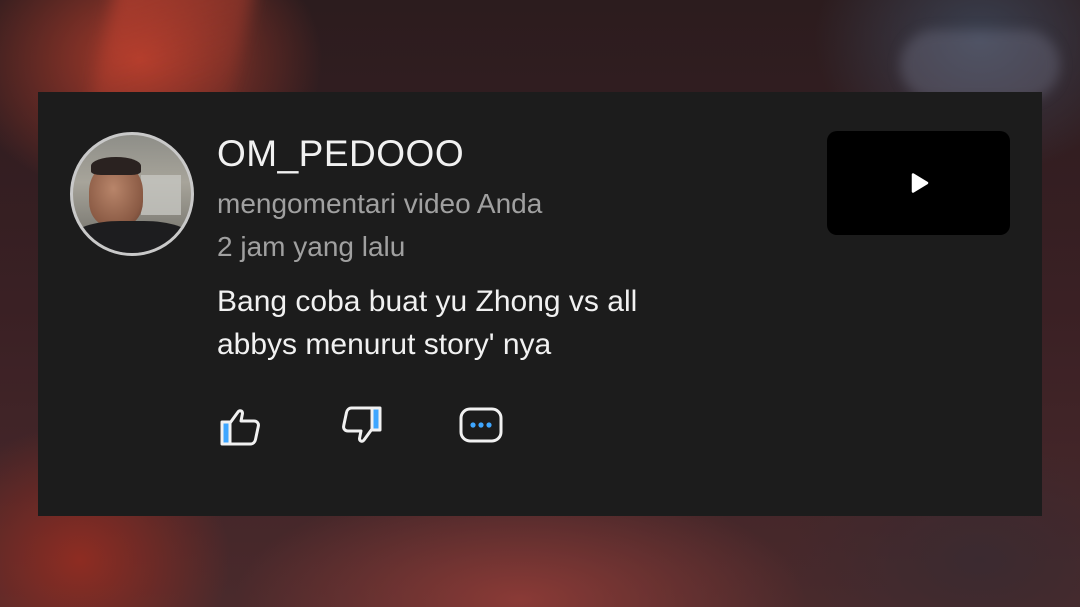  I want to click on avatar-hair, so click(116, 166).